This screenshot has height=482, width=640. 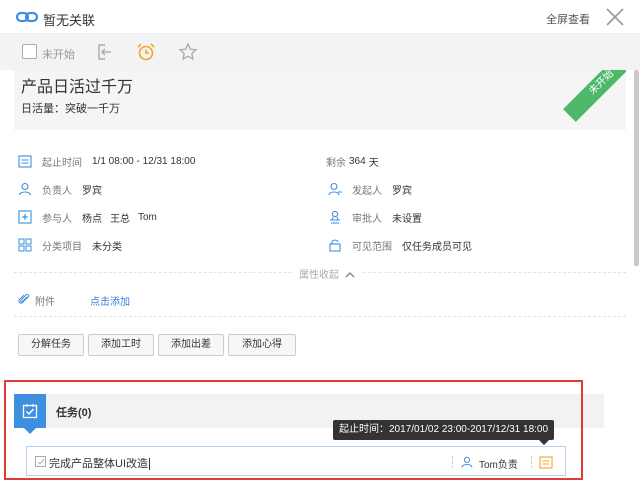 I want to click on status-label: 未开始, so click(x=58, y=55).